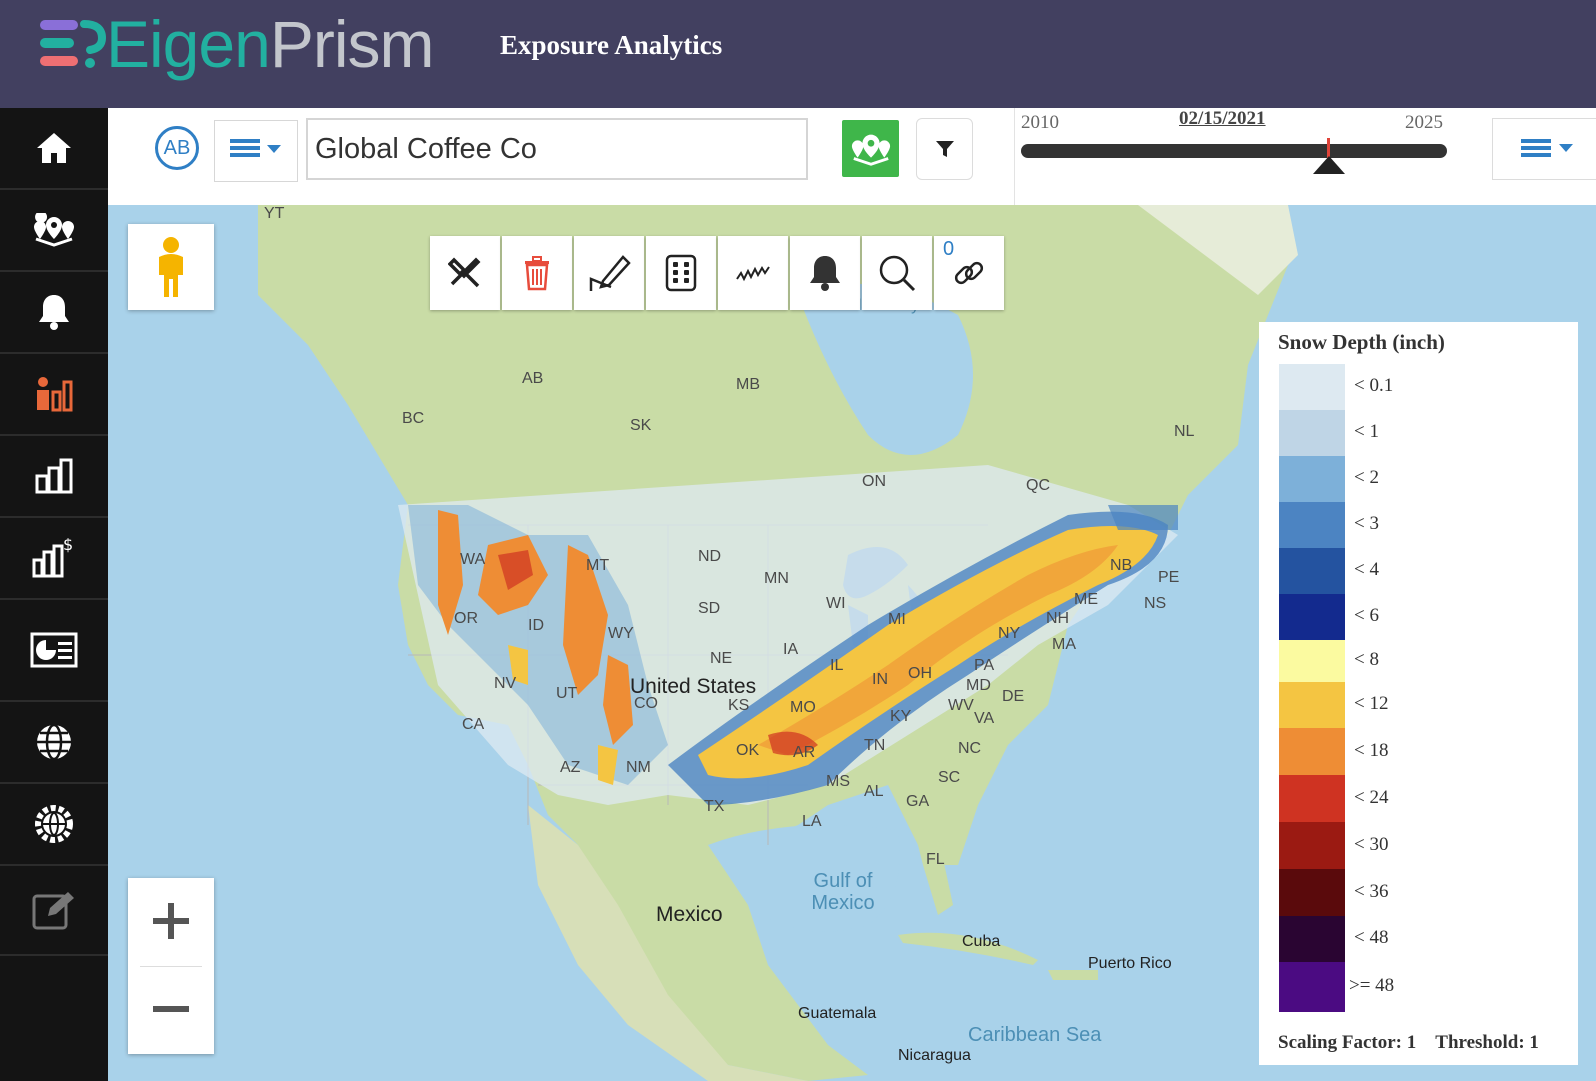 The width and height of the screenshot is (1596, 1081). Describe the element at coordinates (837, 665) in the screenshot. I see `map-label-il: IL` at that location.